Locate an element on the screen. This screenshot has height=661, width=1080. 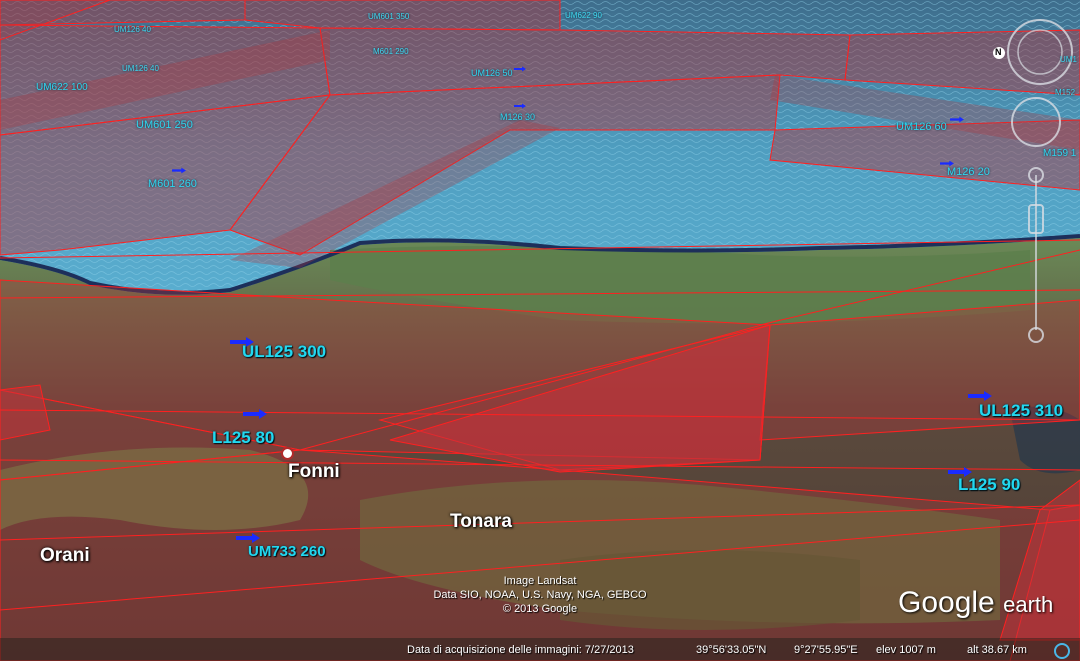
airway-label: UM1 is located at coordinates (1068, 59).